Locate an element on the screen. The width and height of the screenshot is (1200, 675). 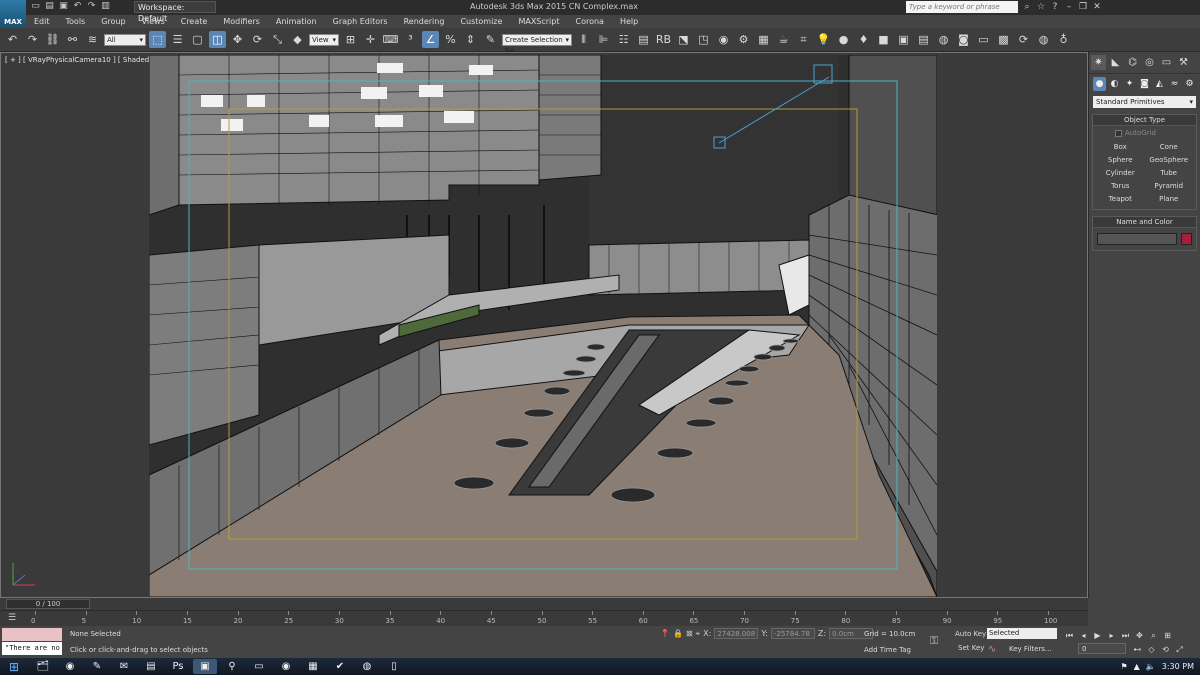
menu-modifiers: Modifiers is located at coordinates (241, 21).